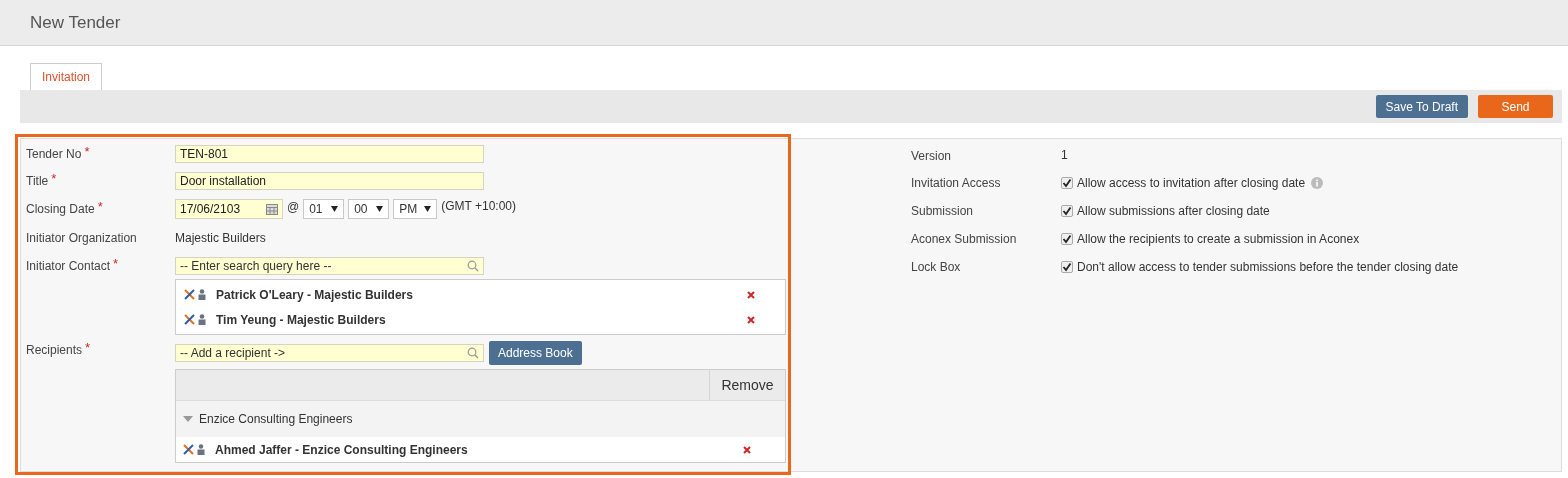  Describe the element at coordinates (1191, 183) in the screenshot. I see `checkbox-text: Allow access to invitation after closing date` at that location.